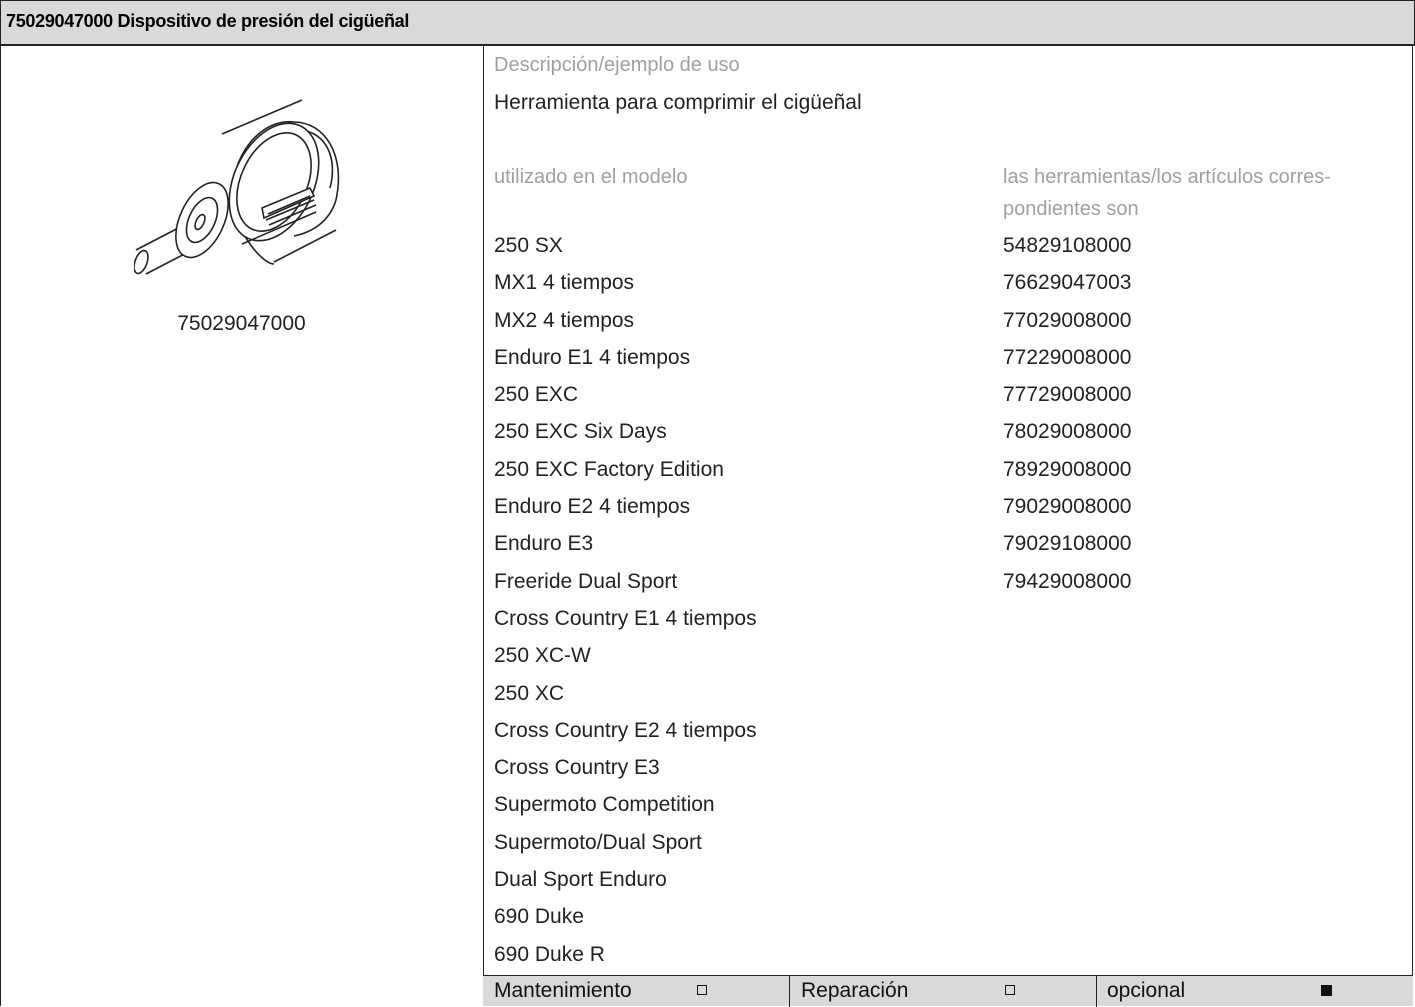 The width and height of the screenshot is (1415, 1007). What do you see at coordinates (592, 357) in the screenshot?
I see `list-item: Enduro E1 4 tiempos` at bounding box center [592, 357].